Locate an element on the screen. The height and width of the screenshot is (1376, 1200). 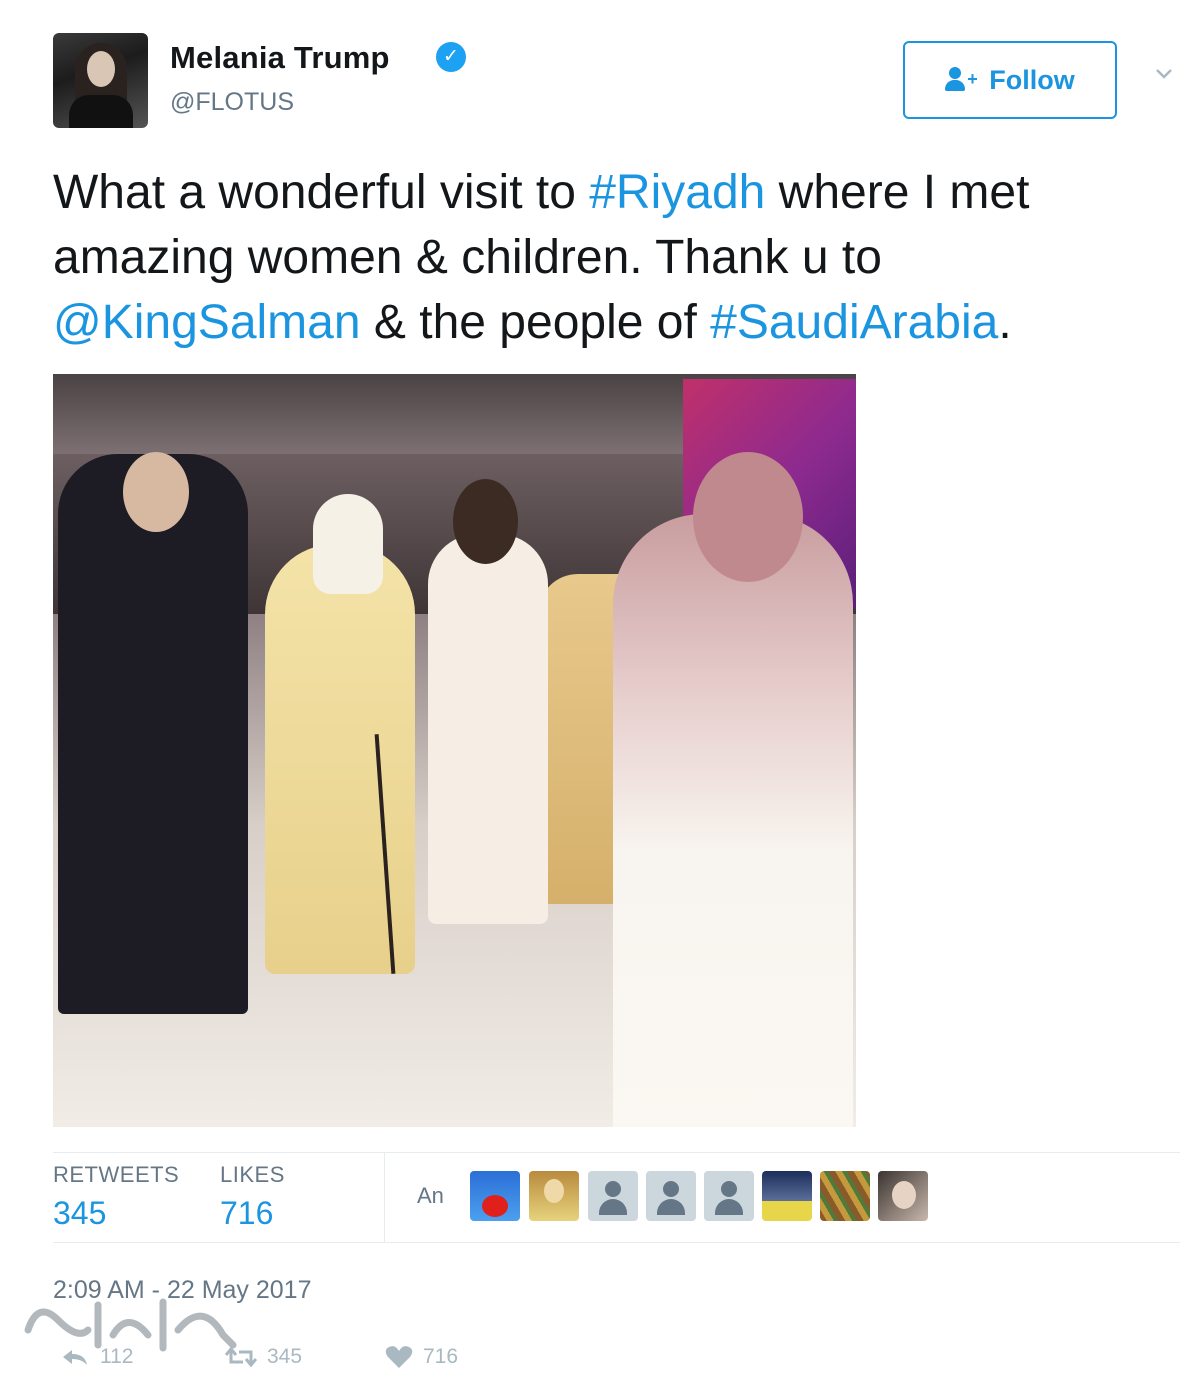
retweet-icon is located at coordinates (241, 1357).